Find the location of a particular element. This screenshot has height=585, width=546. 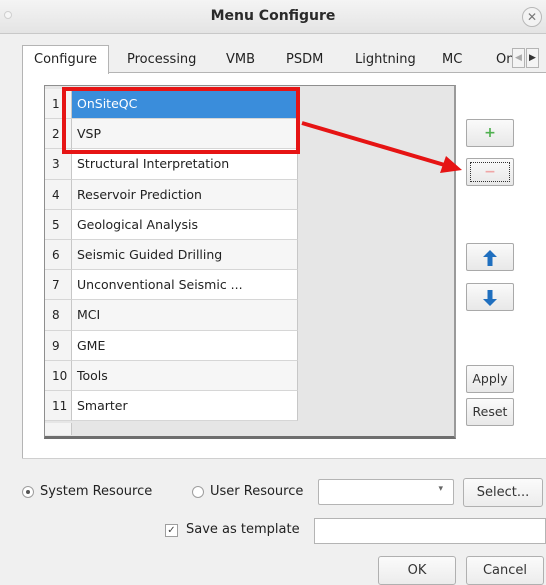

save-as-template-checkbox: ✓ is located at coordinates (171, 530).